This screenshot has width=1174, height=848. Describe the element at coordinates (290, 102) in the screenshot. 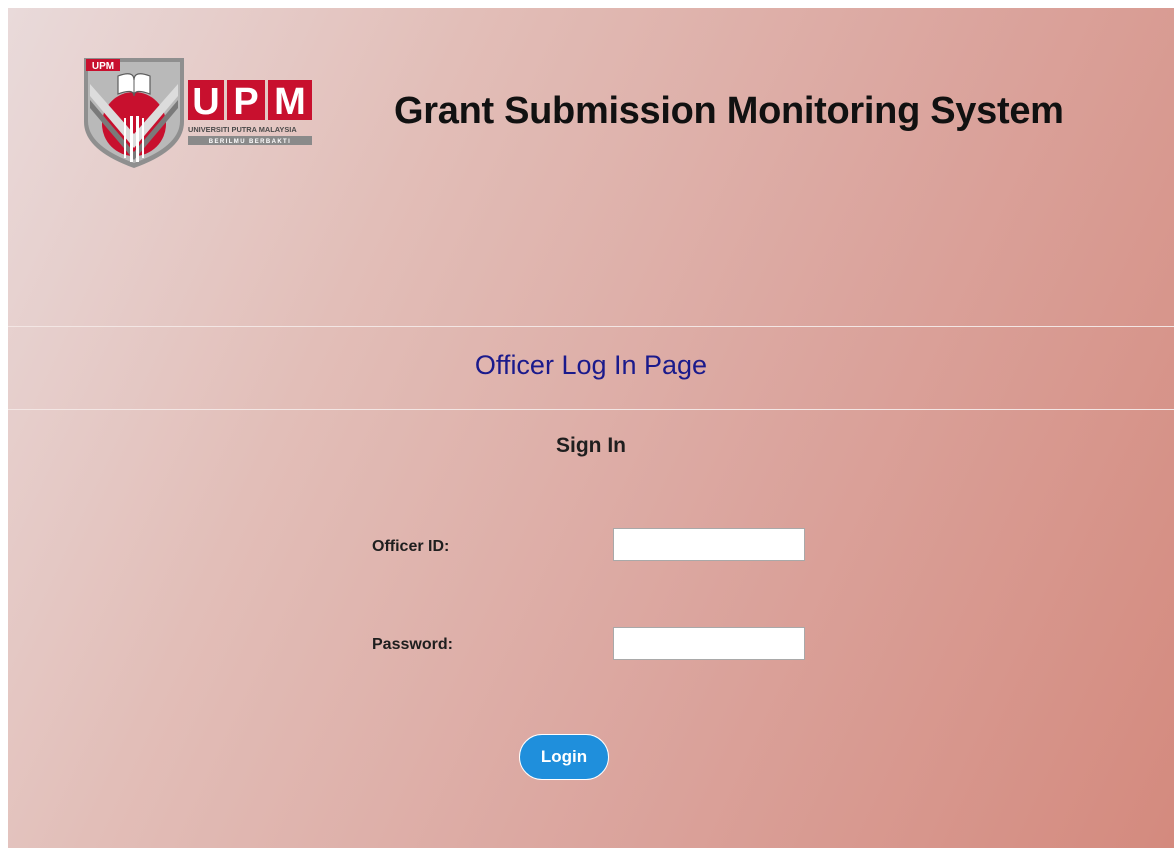

I see `logo-wordmark-m: M` at that location.